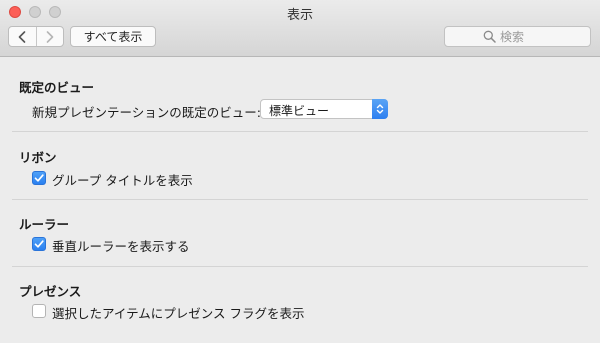 This screenshot has width=600, height=343. I want to click on search-field, so click(517, 36).